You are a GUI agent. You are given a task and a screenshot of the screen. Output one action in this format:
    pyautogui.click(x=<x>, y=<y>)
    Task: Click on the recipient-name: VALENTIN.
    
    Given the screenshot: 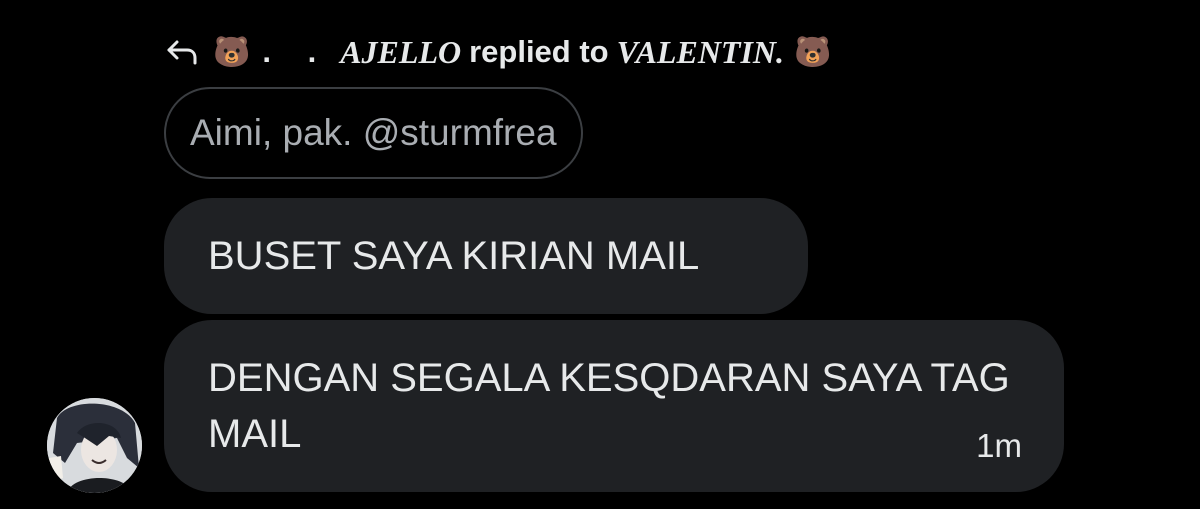 What is the action you would take?
    pyautogui.click(x=700, y=52)
    